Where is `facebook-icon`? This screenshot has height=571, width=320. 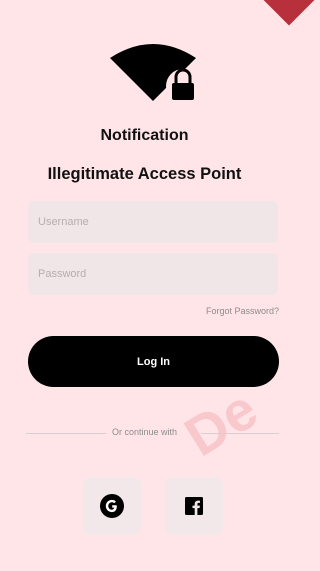 facebook-icon is located at coordinates (194, 506).